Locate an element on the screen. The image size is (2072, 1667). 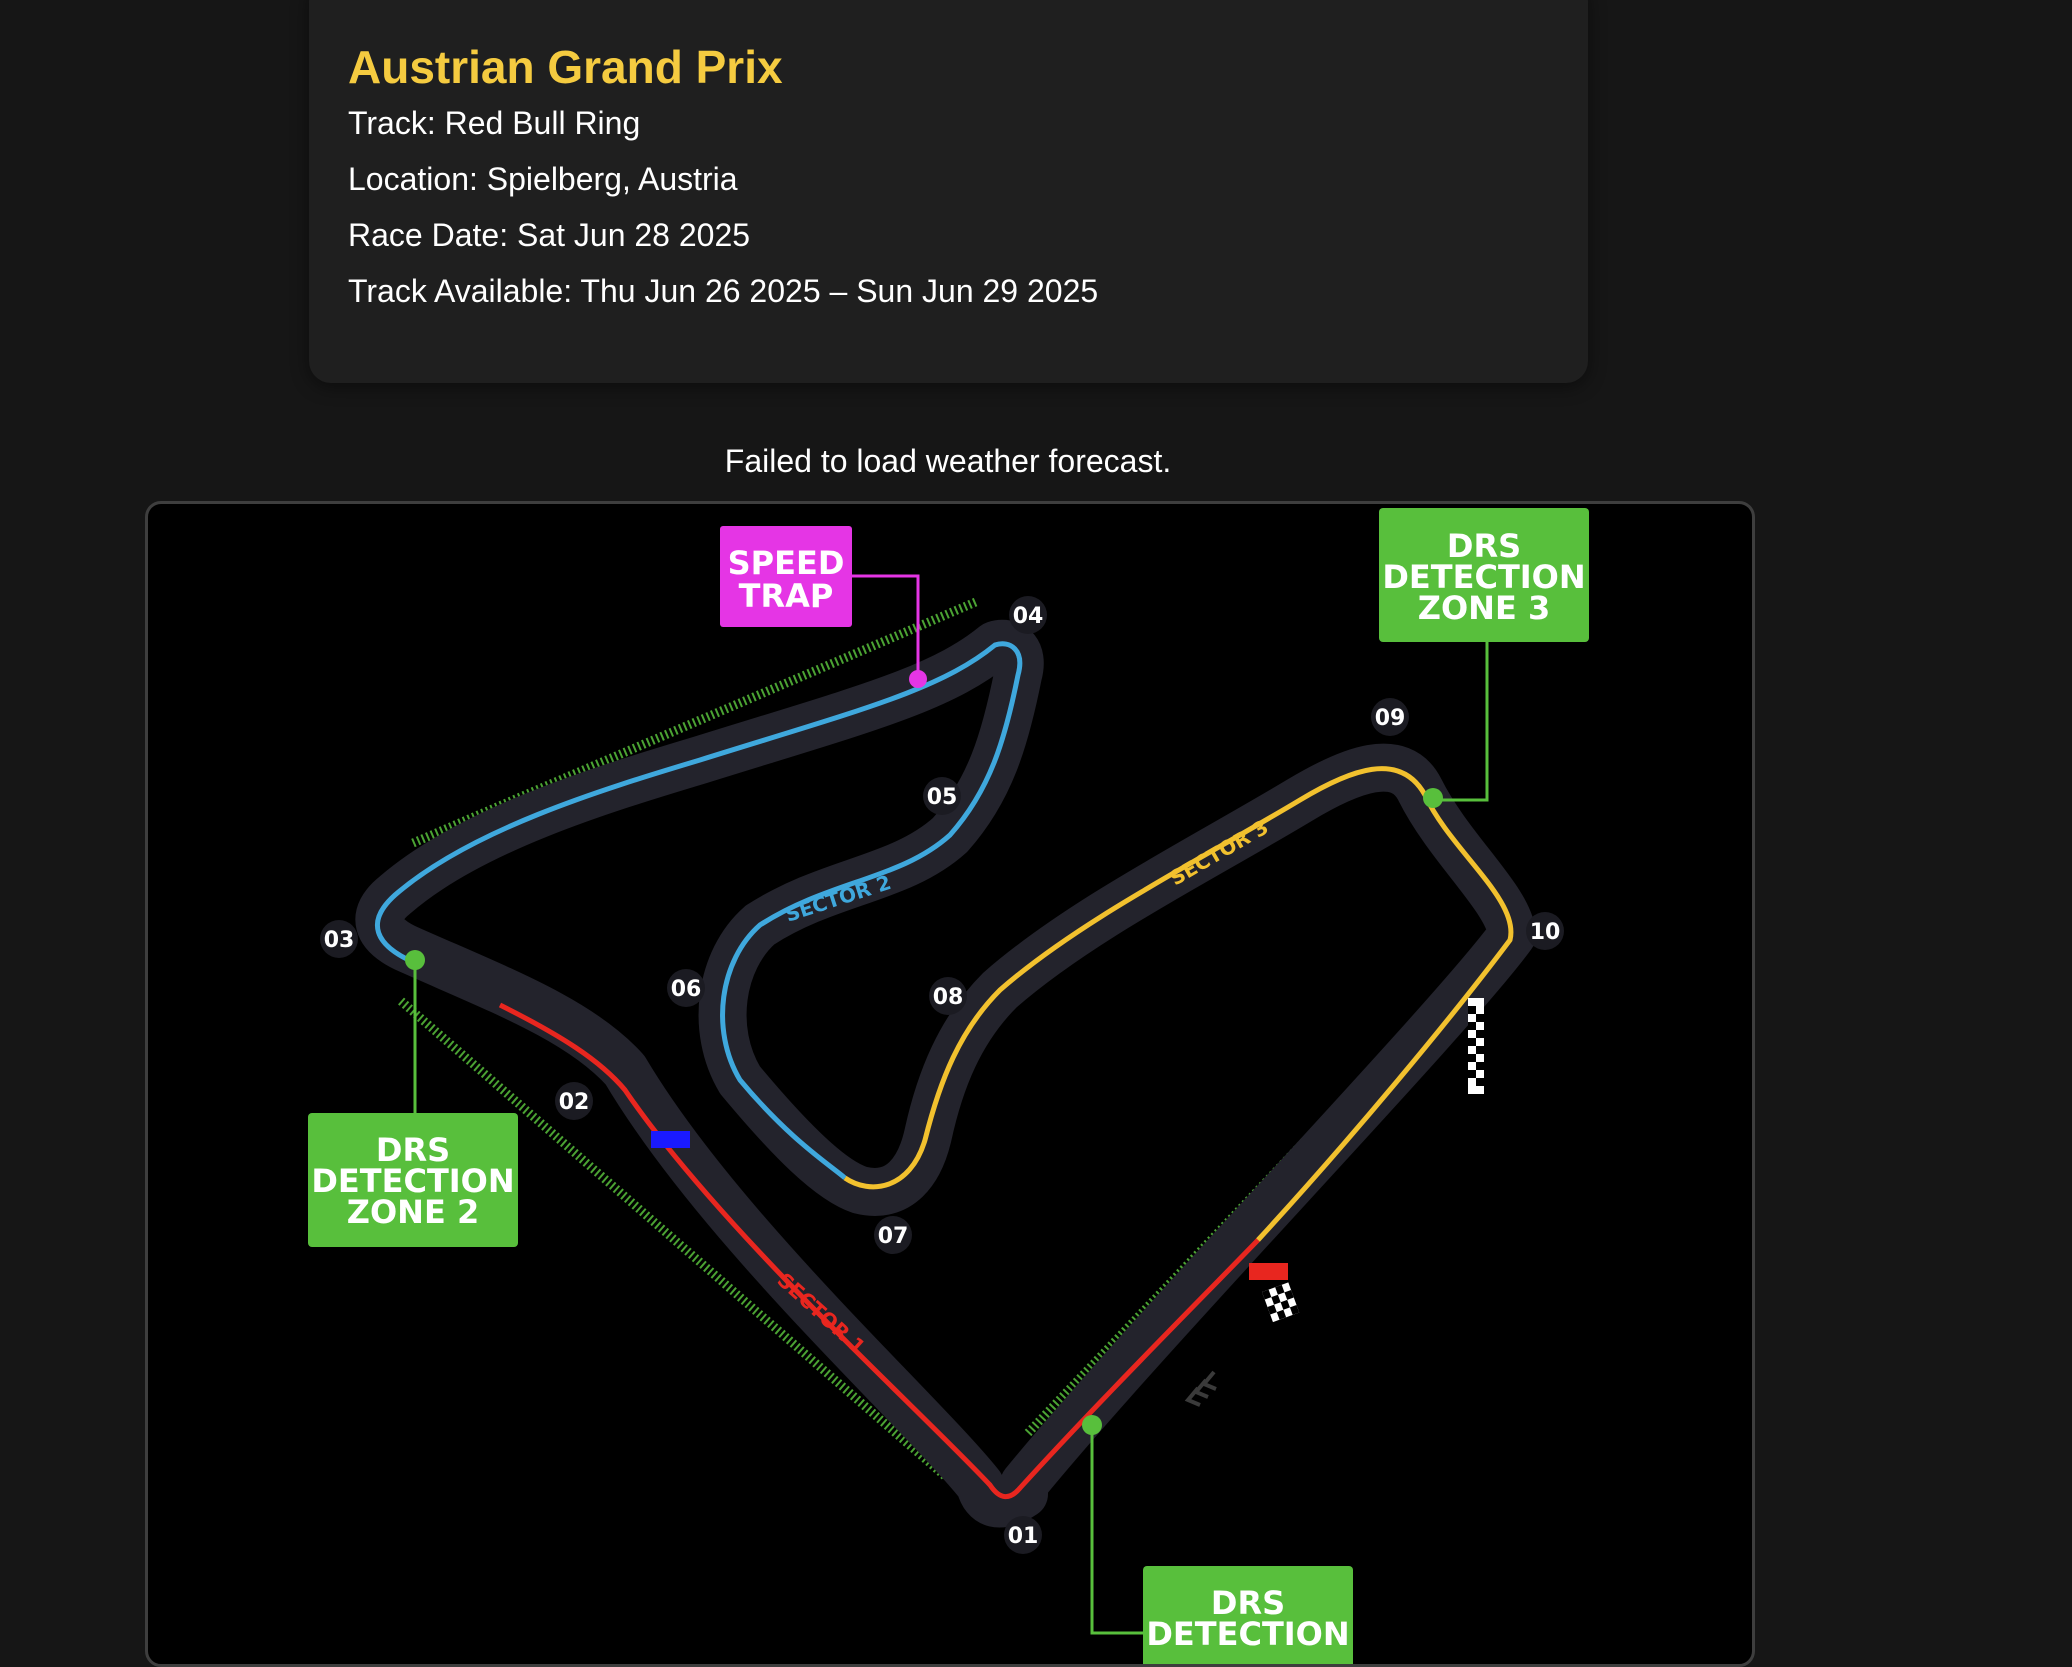
svg-text: 08 is located at coordinates (948, 997).